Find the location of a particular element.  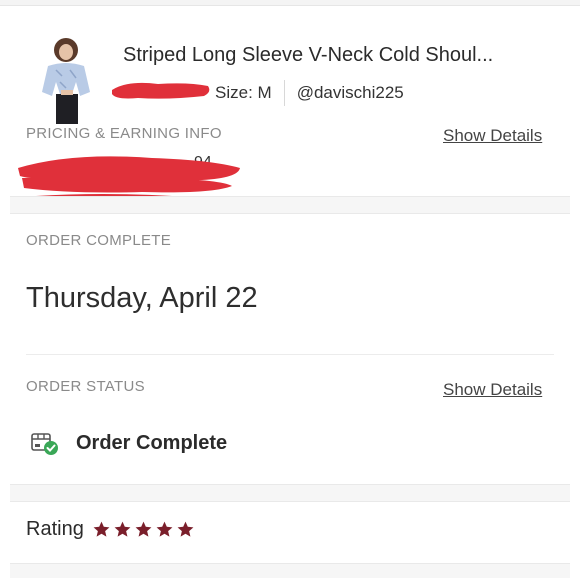

bottom-band is located at coordinates (290, 570).